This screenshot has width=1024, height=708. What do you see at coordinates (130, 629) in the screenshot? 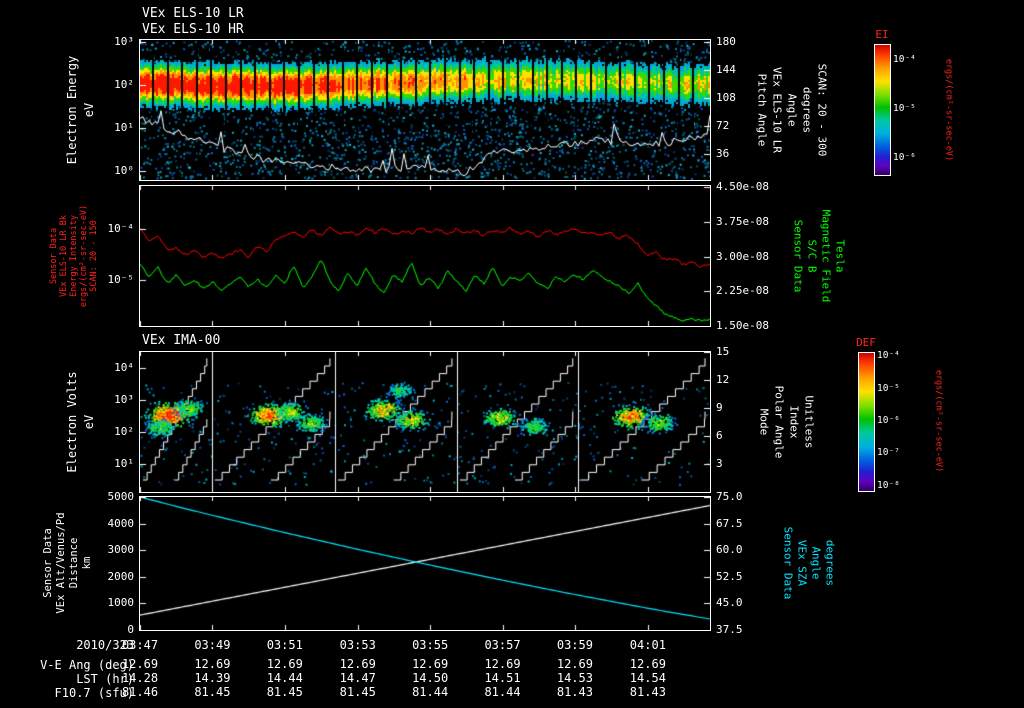
I see `alt-ytick-5: 0` at bounding box center [130, 629].